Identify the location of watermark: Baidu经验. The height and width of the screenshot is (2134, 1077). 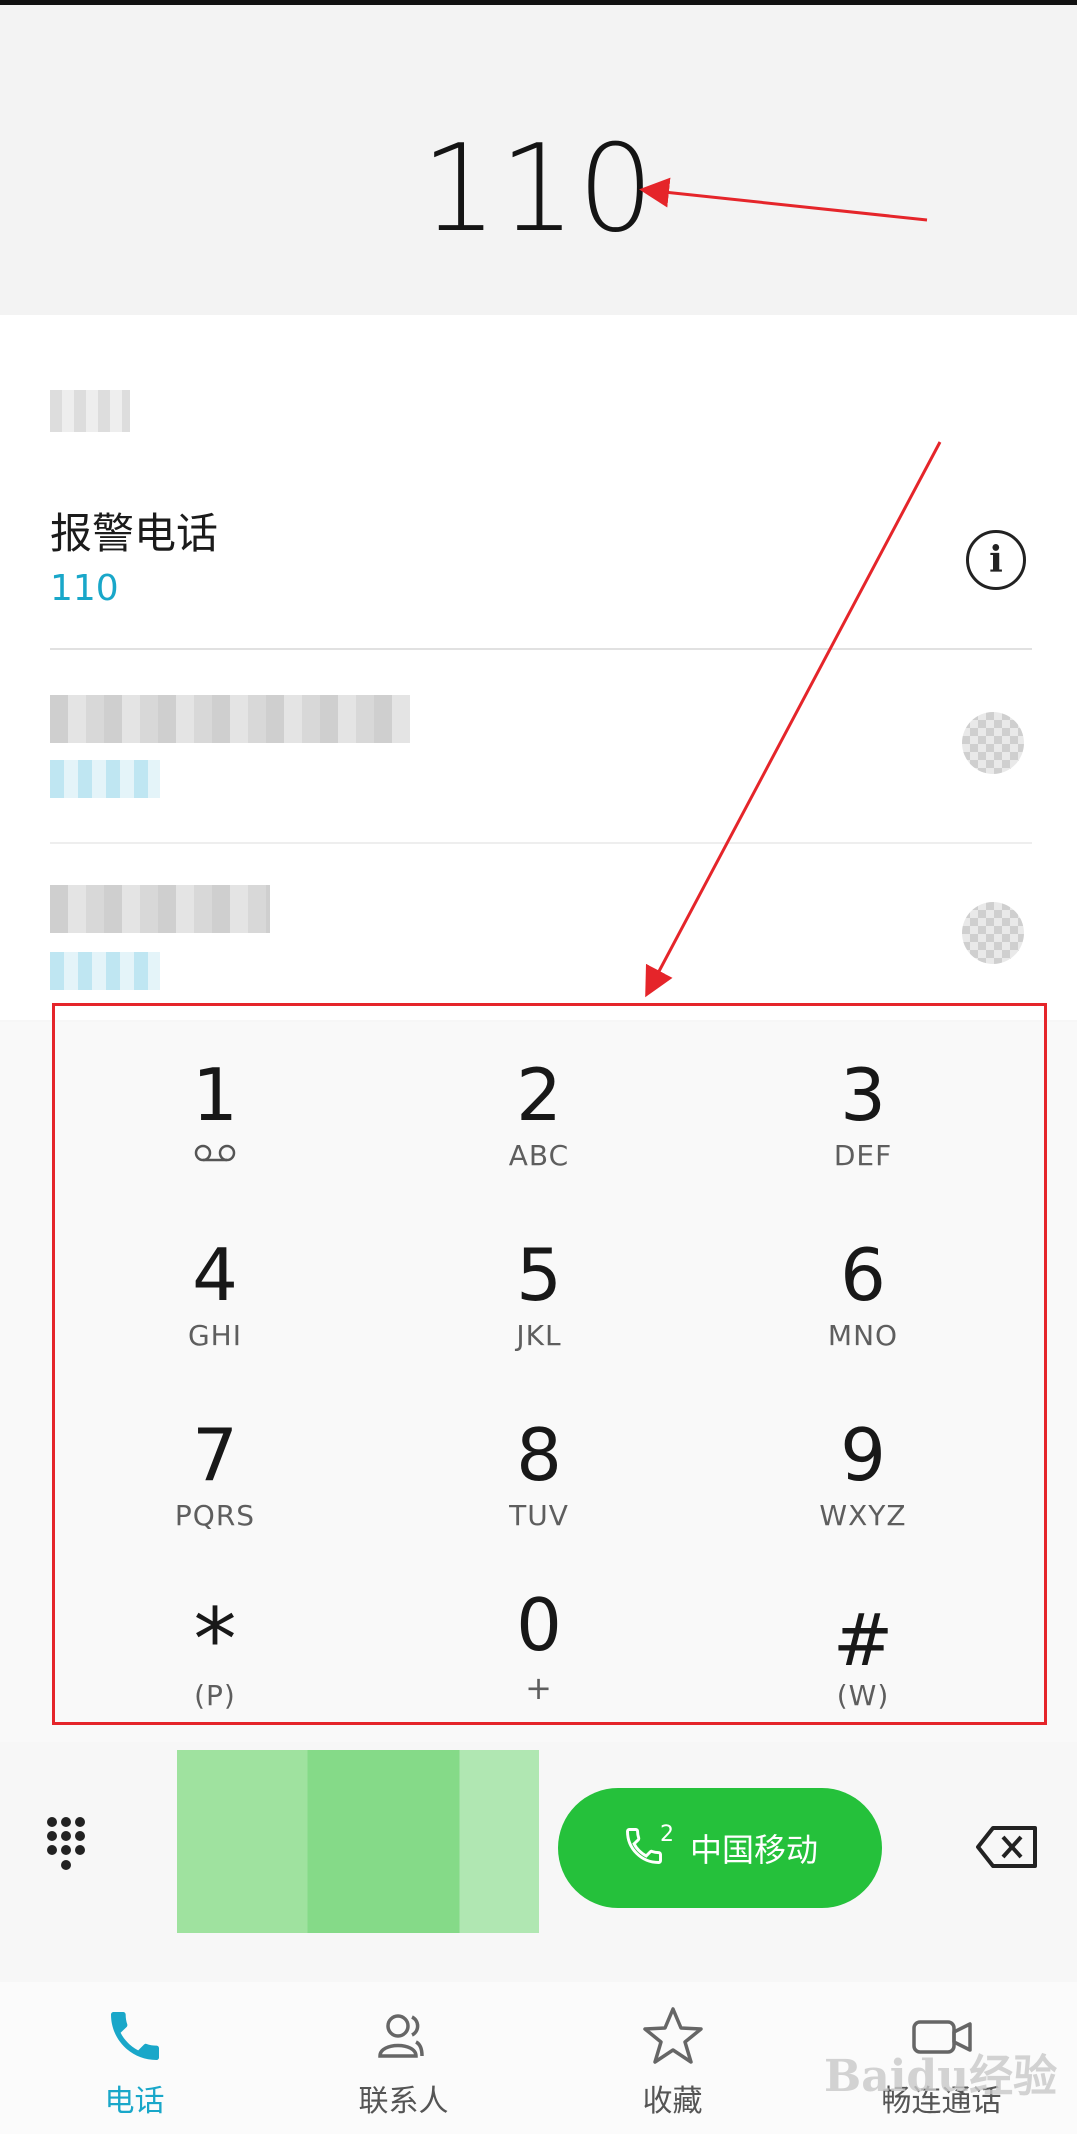
(941, 2076).